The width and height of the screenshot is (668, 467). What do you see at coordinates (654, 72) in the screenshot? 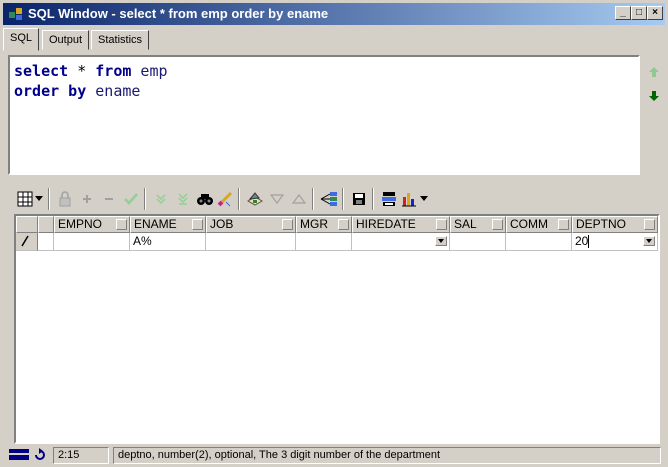
I see `arrow-up-icon` at bounding box center [654, 72].